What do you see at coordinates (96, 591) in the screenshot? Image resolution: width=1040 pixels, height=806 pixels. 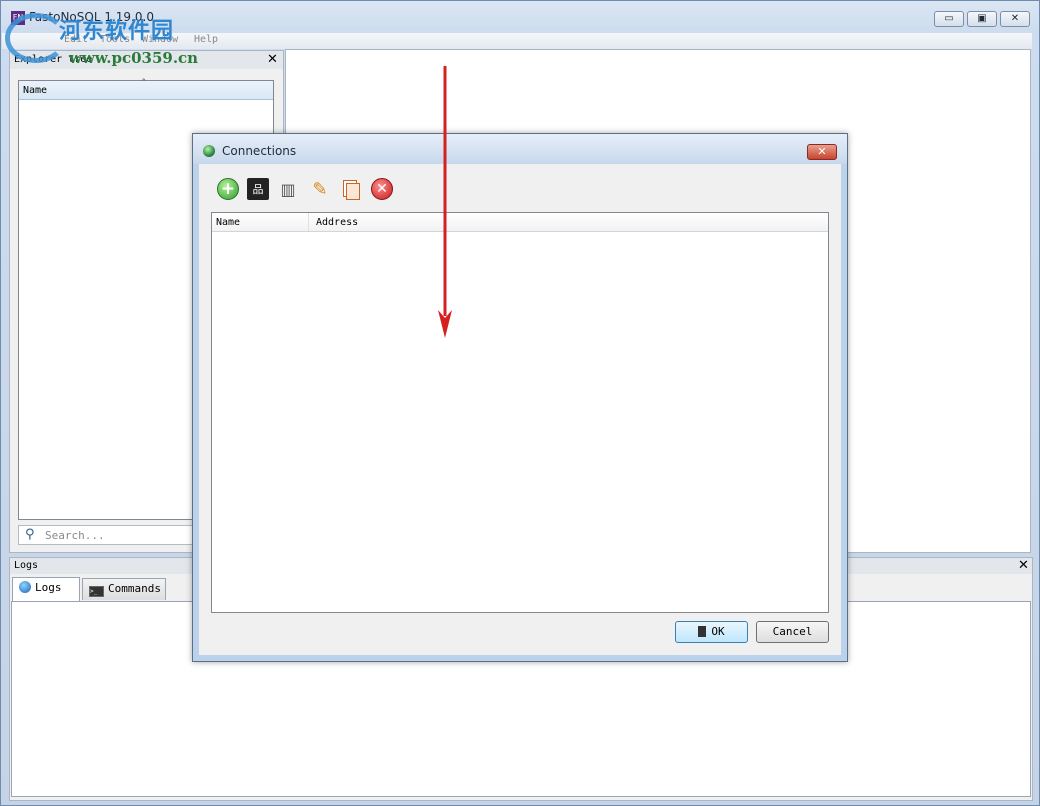 I see `terminal-icon: >_` at bounding box center [96, 591].